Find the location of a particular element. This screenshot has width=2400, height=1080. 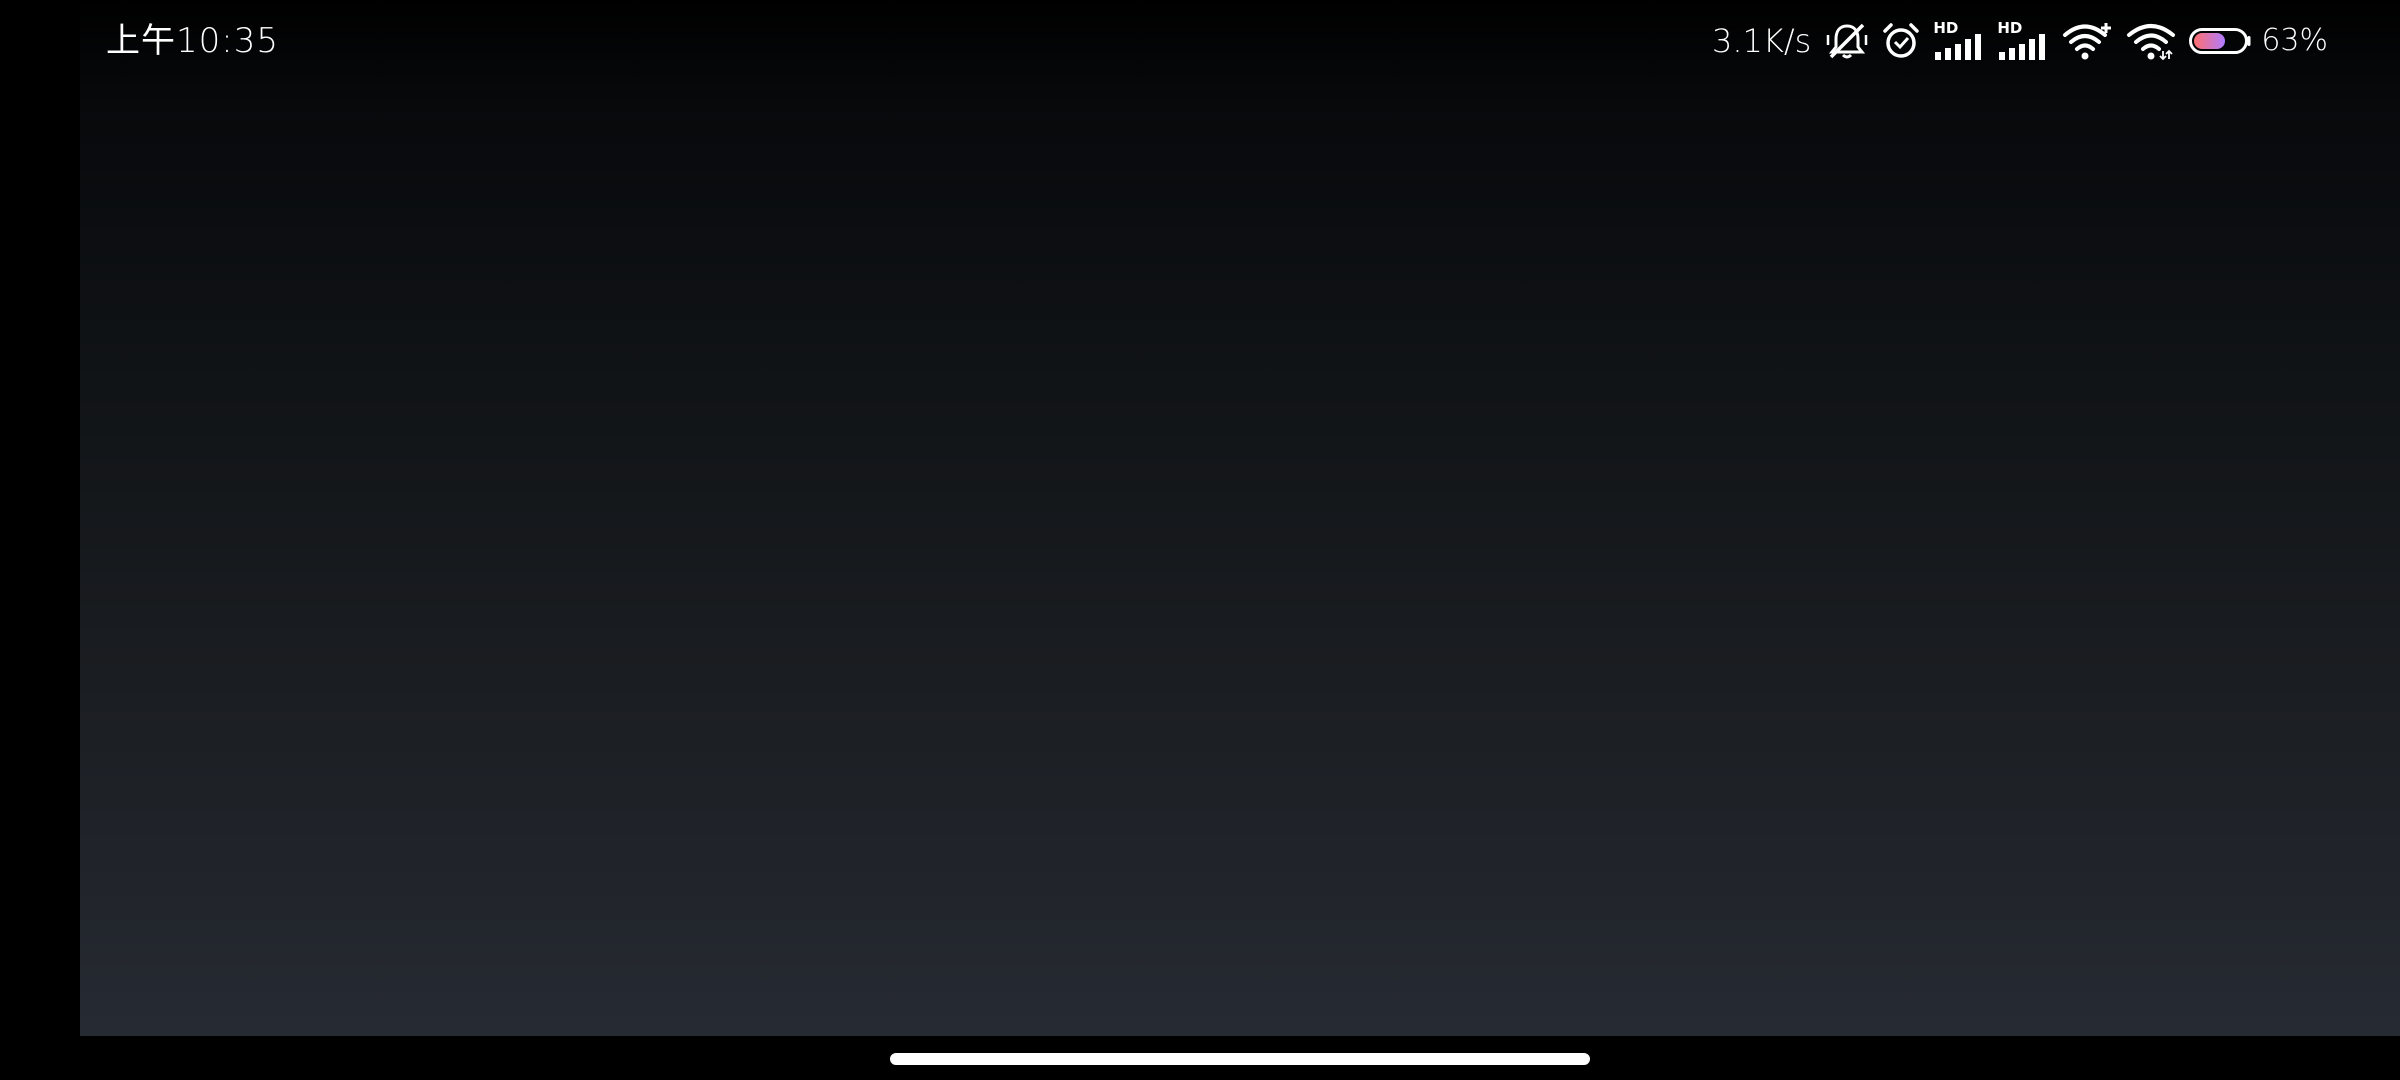

network-speed: 3.1K/s is located at coordinates (1761, 41).